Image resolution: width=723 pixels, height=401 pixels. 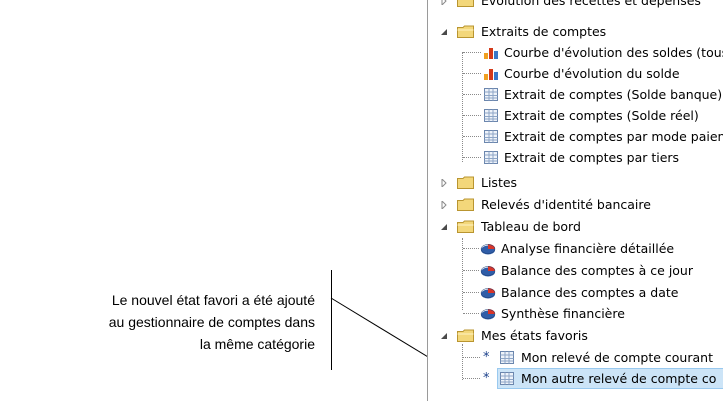 What do you see at coordinates (592, 73) in the screenshot?
I see `tree-leaf-label: Courbe d'évolution du solde` at bounding box center [592, 73].